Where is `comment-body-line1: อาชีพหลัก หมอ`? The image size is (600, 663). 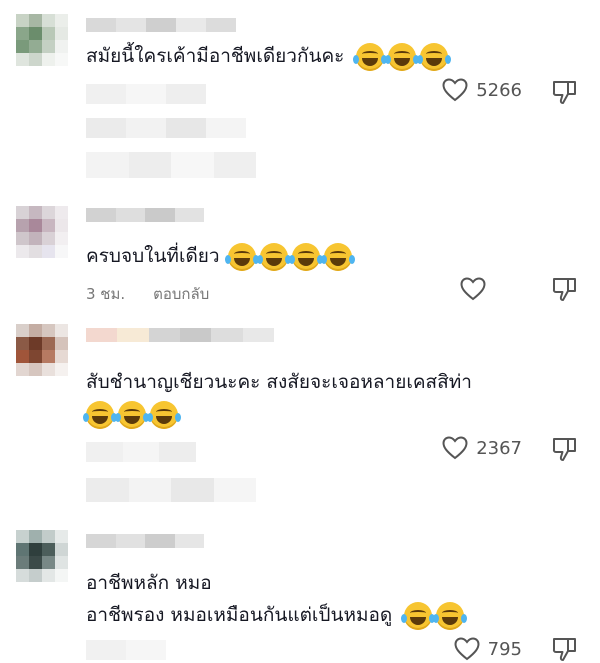 comment-body-line1: อาชีพหลัก หมอ is located at coordinates (149, 583).